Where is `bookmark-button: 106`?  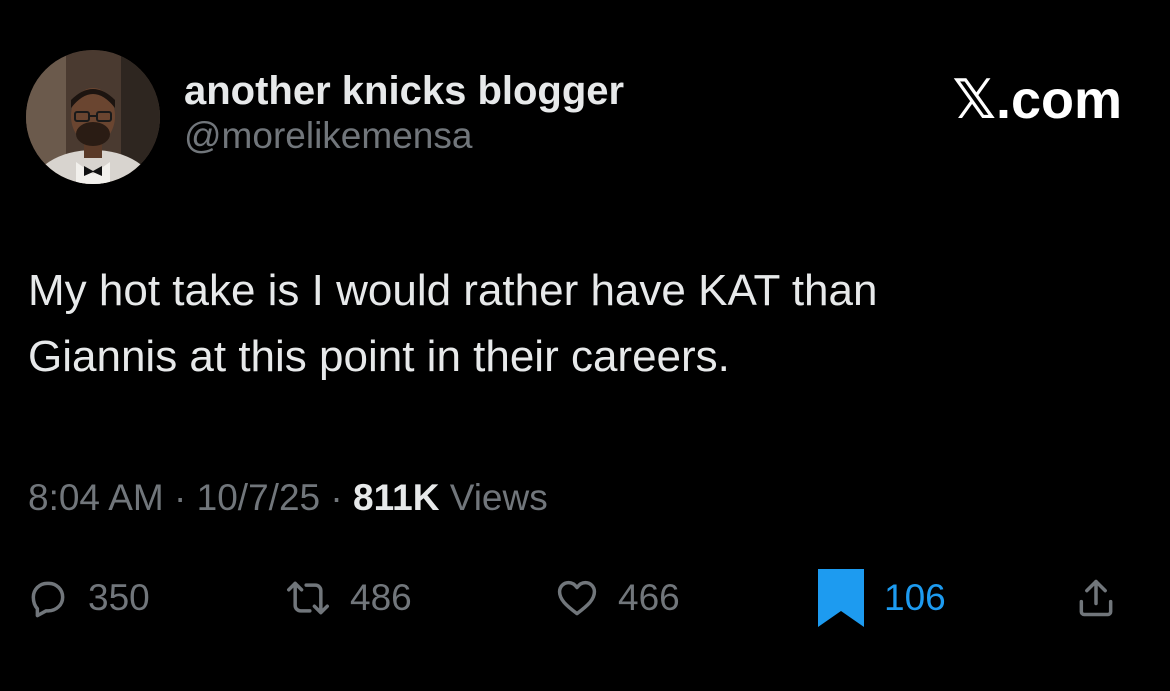
bookmark-button: 106 is located at coordinates (881, 598).